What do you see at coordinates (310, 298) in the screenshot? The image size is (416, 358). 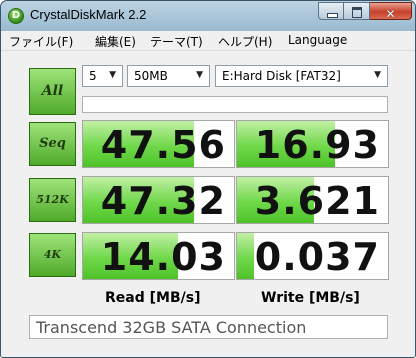 I see `write-column-label: Write [MB/s]` at bounding box center [310, 298].